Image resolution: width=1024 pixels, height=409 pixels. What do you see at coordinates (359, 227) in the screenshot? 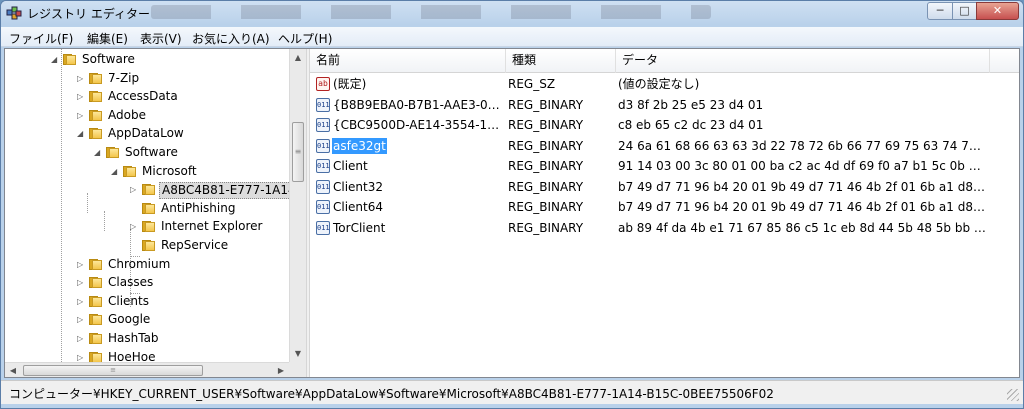
I see `value-name: TorClient` at bounding box center [359, 227].